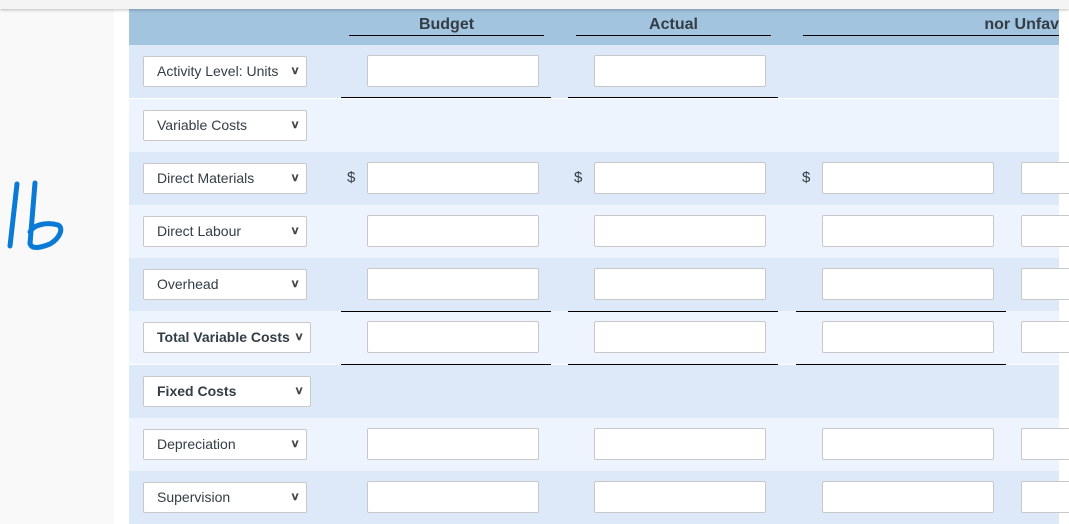 The height and width of the screenshot is (524, 1069). What do you see at coordinates (35, 215) in the screenshot?
I see `handwritten-annotation` at bounding box center [35, 215].